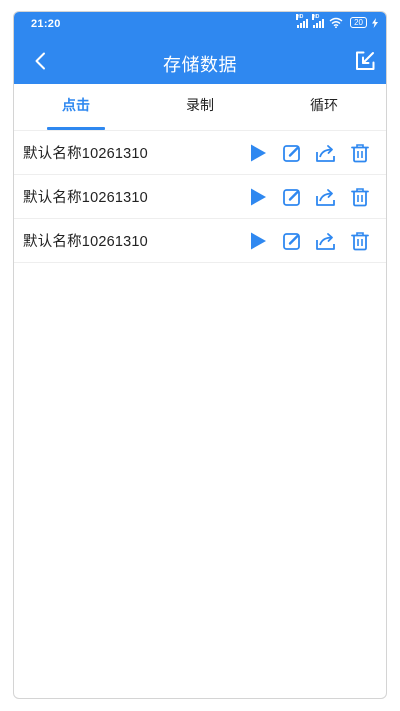 The height and width of the screenshot is (711, 400). Describe the element at coordinates (302, 21) in the screenshot. I see `signal-icon: HD` at that location.